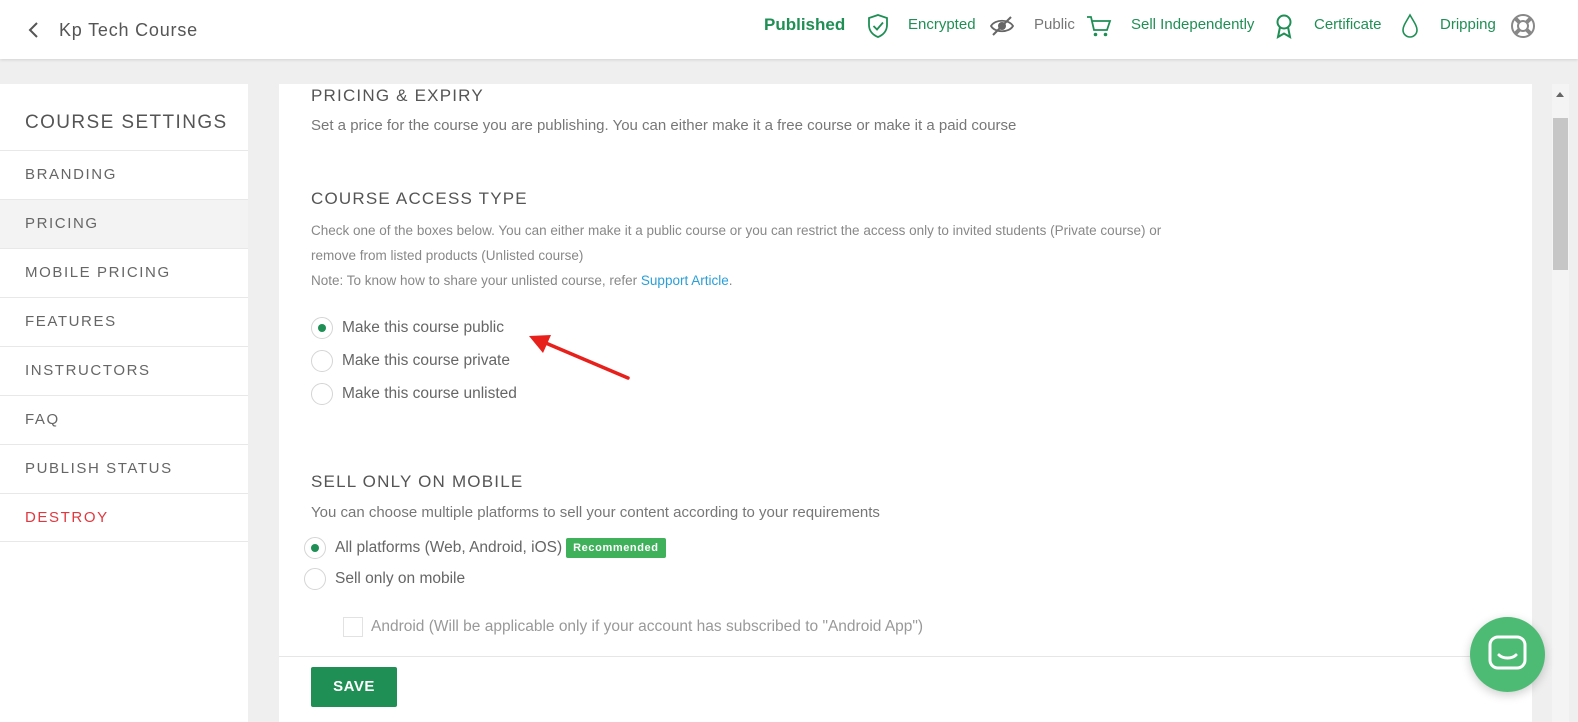  Describe the element at coordinates (1054, 24) in the screenshot. I see `status-public: Public` at that location.